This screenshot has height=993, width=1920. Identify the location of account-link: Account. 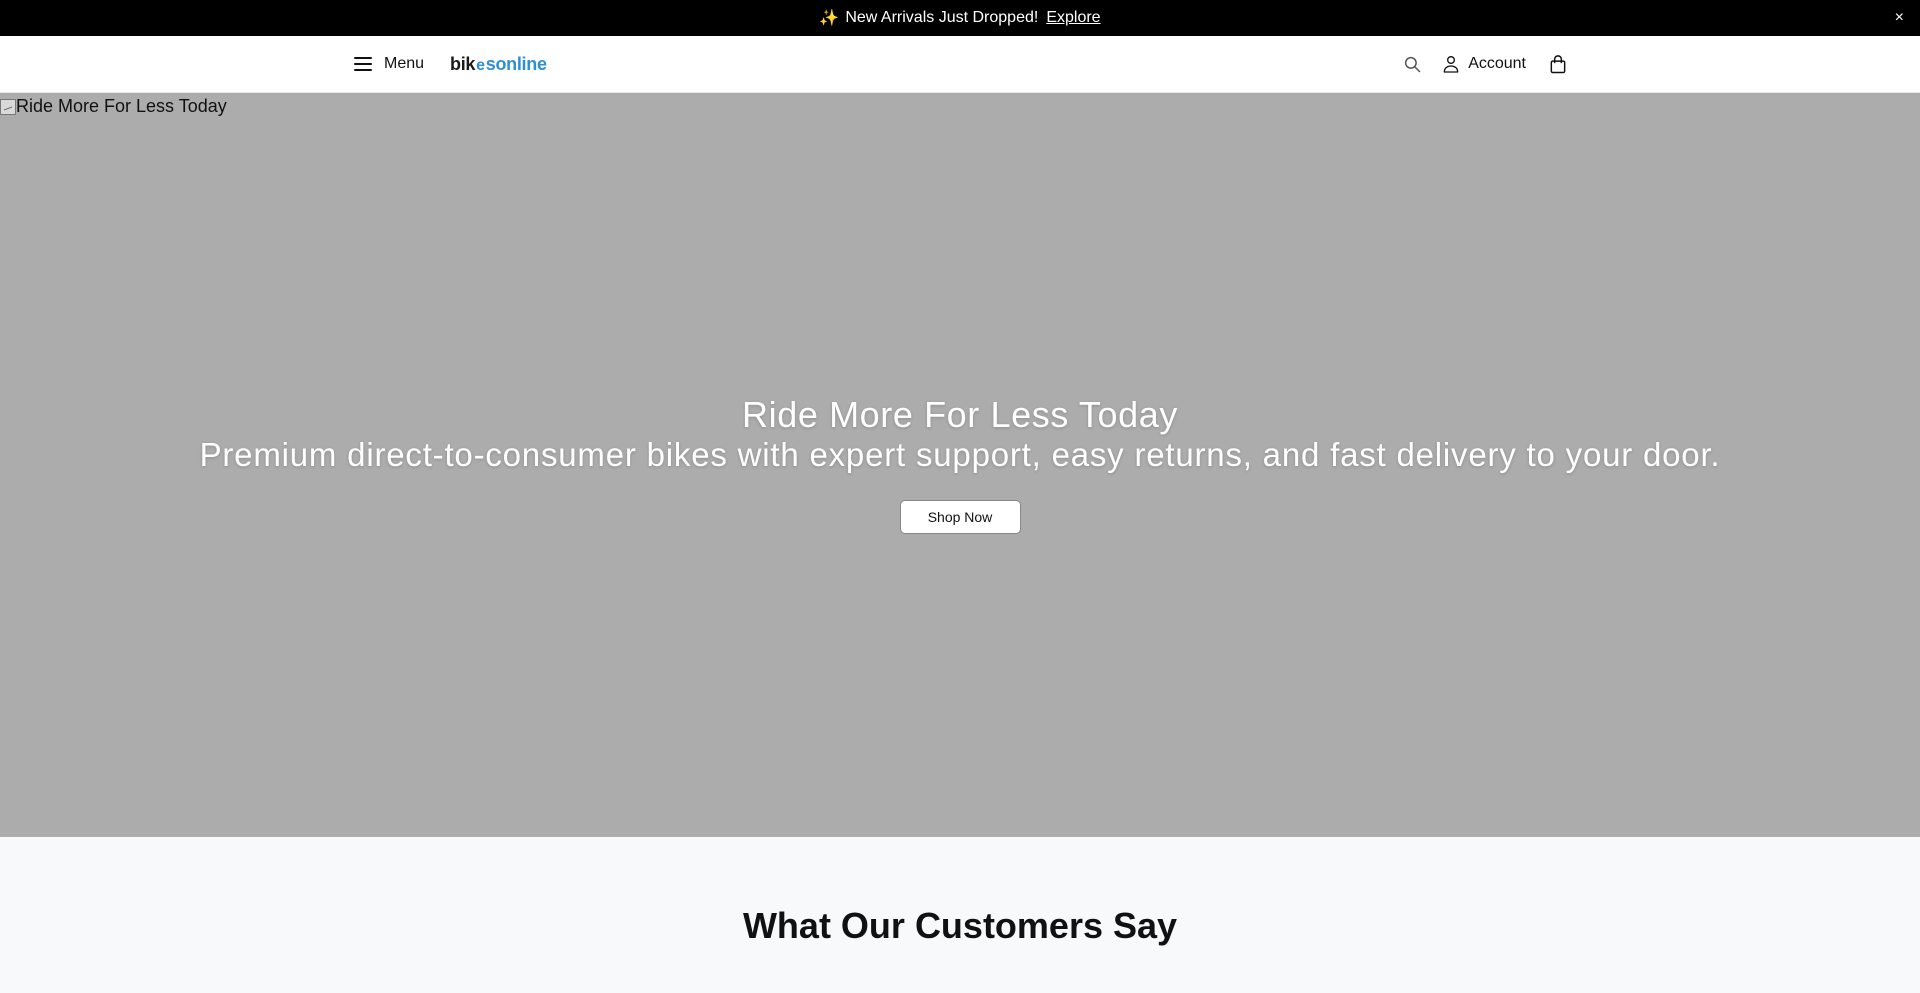
(1484, 64).